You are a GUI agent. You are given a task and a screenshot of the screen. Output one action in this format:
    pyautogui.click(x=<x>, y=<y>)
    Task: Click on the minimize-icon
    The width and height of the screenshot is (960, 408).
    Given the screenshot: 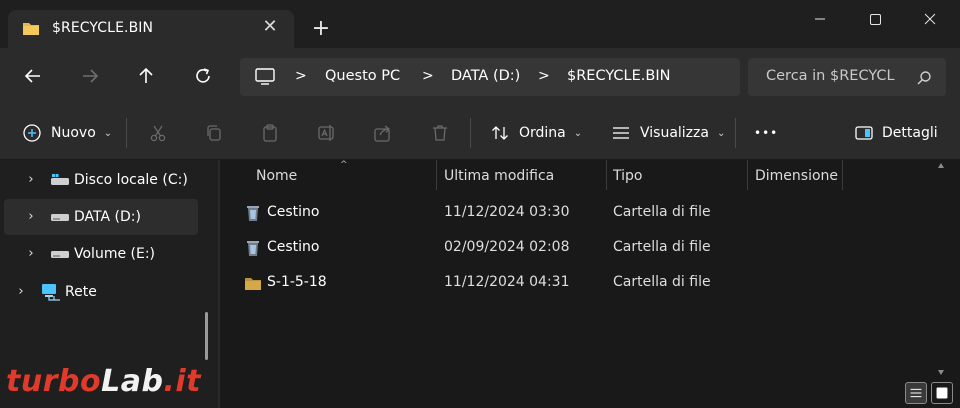 What is the action you would take?
    pyautogui.click(x=820, y=19)
    